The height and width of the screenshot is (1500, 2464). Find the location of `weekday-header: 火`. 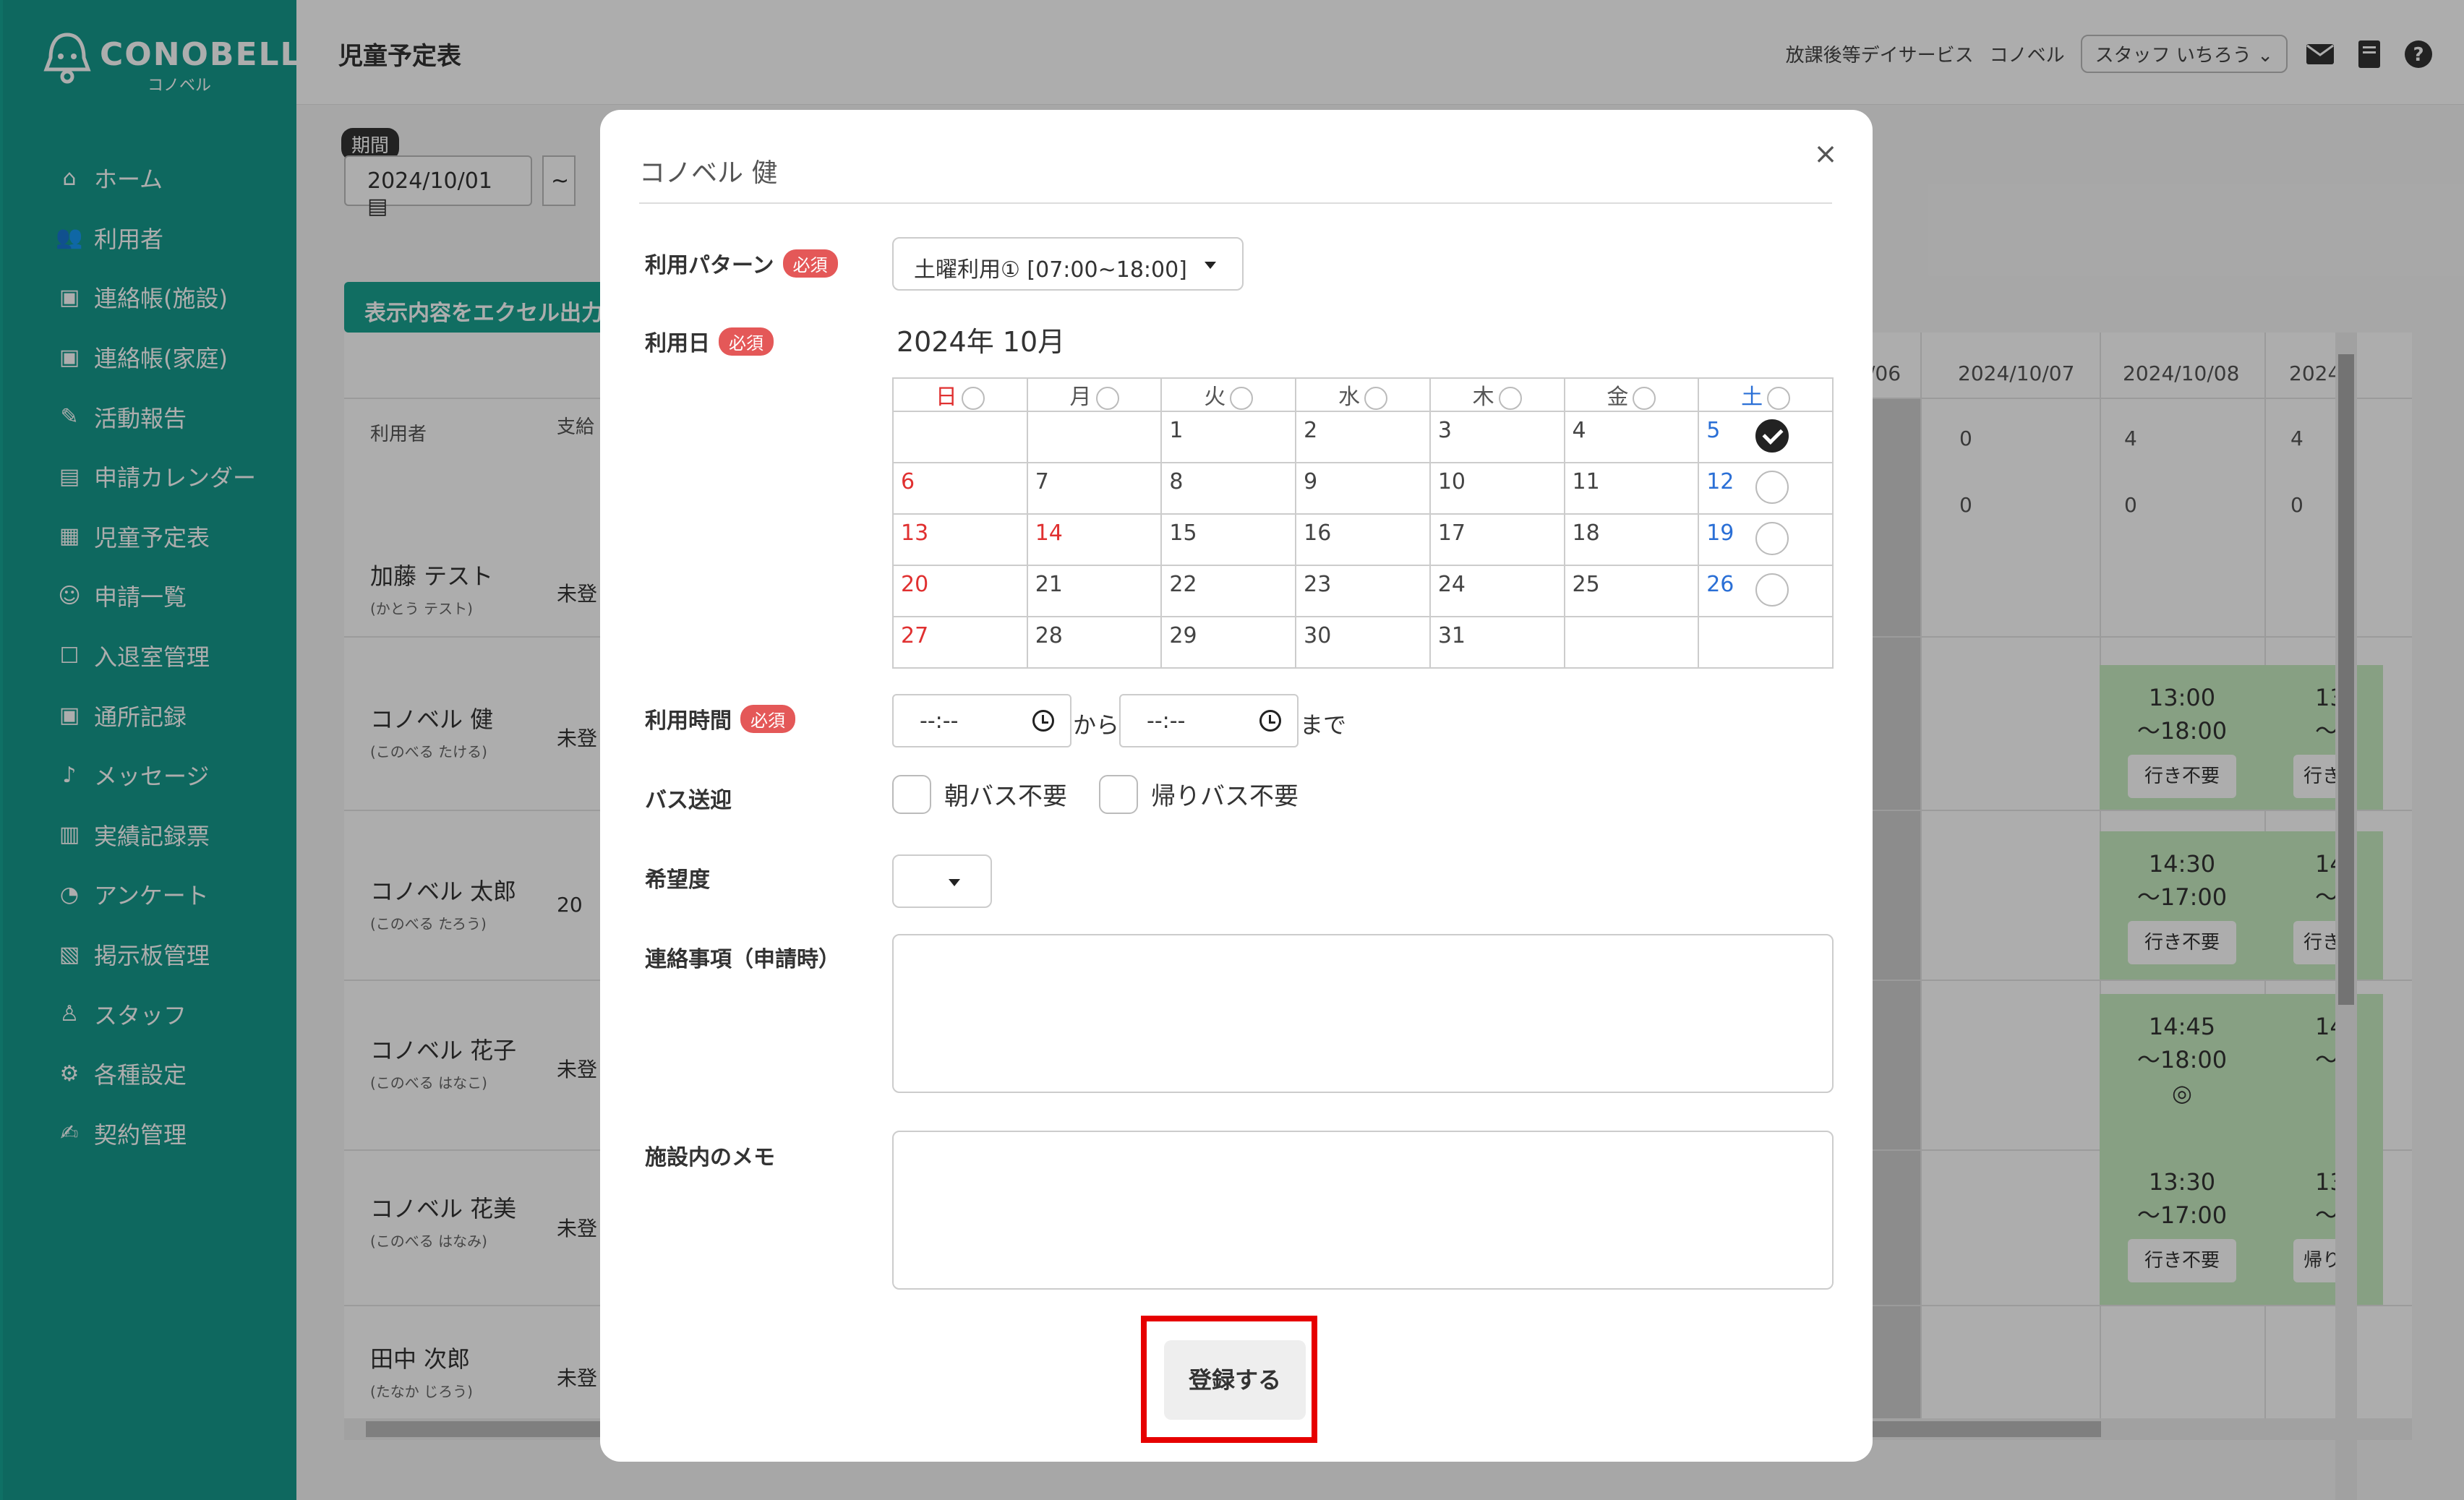

weekday-header: 火 is located at coordinates (1228, 394).